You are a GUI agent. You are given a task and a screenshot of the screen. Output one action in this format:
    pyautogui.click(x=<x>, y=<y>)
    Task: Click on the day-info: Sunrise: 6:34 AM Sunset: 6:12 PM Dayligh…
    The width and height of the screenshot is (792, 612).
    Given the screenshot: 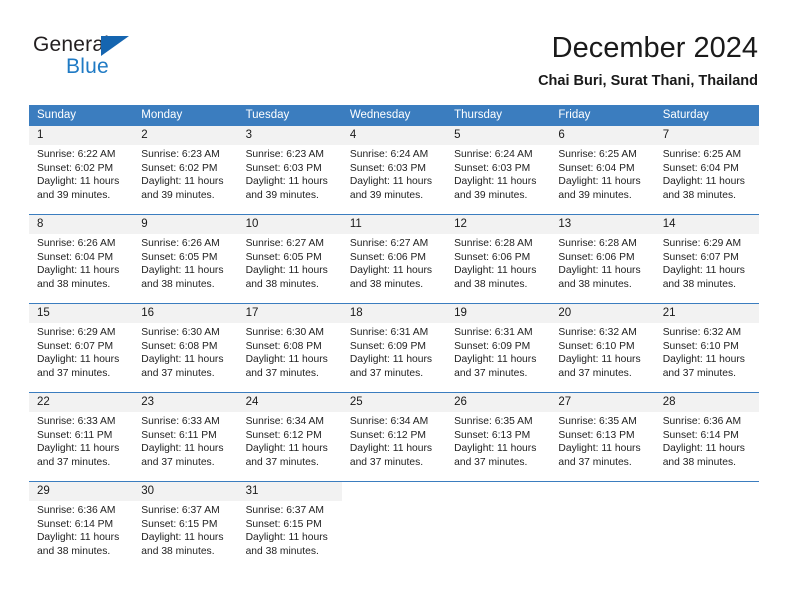 What is the action you would take?
    pyautogui.click(x=290, y=440)
    